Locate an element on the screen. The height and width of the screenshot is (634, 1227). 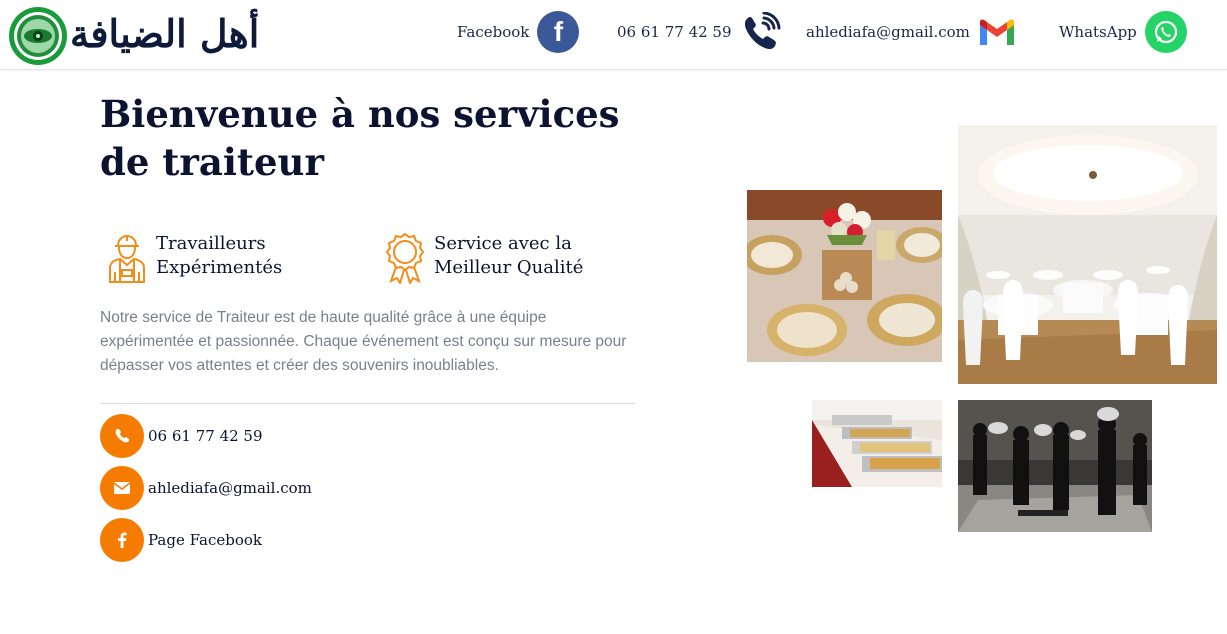
feature-quality-service: Service avec la Meilleur Qualité is located at coordinates (498, 260).